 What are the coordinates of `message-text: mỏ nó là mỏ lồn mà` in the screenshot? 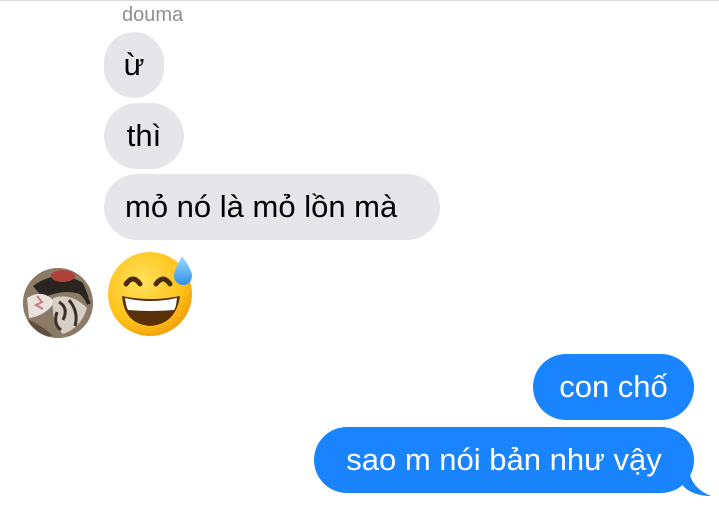 It's located at (261, 206).